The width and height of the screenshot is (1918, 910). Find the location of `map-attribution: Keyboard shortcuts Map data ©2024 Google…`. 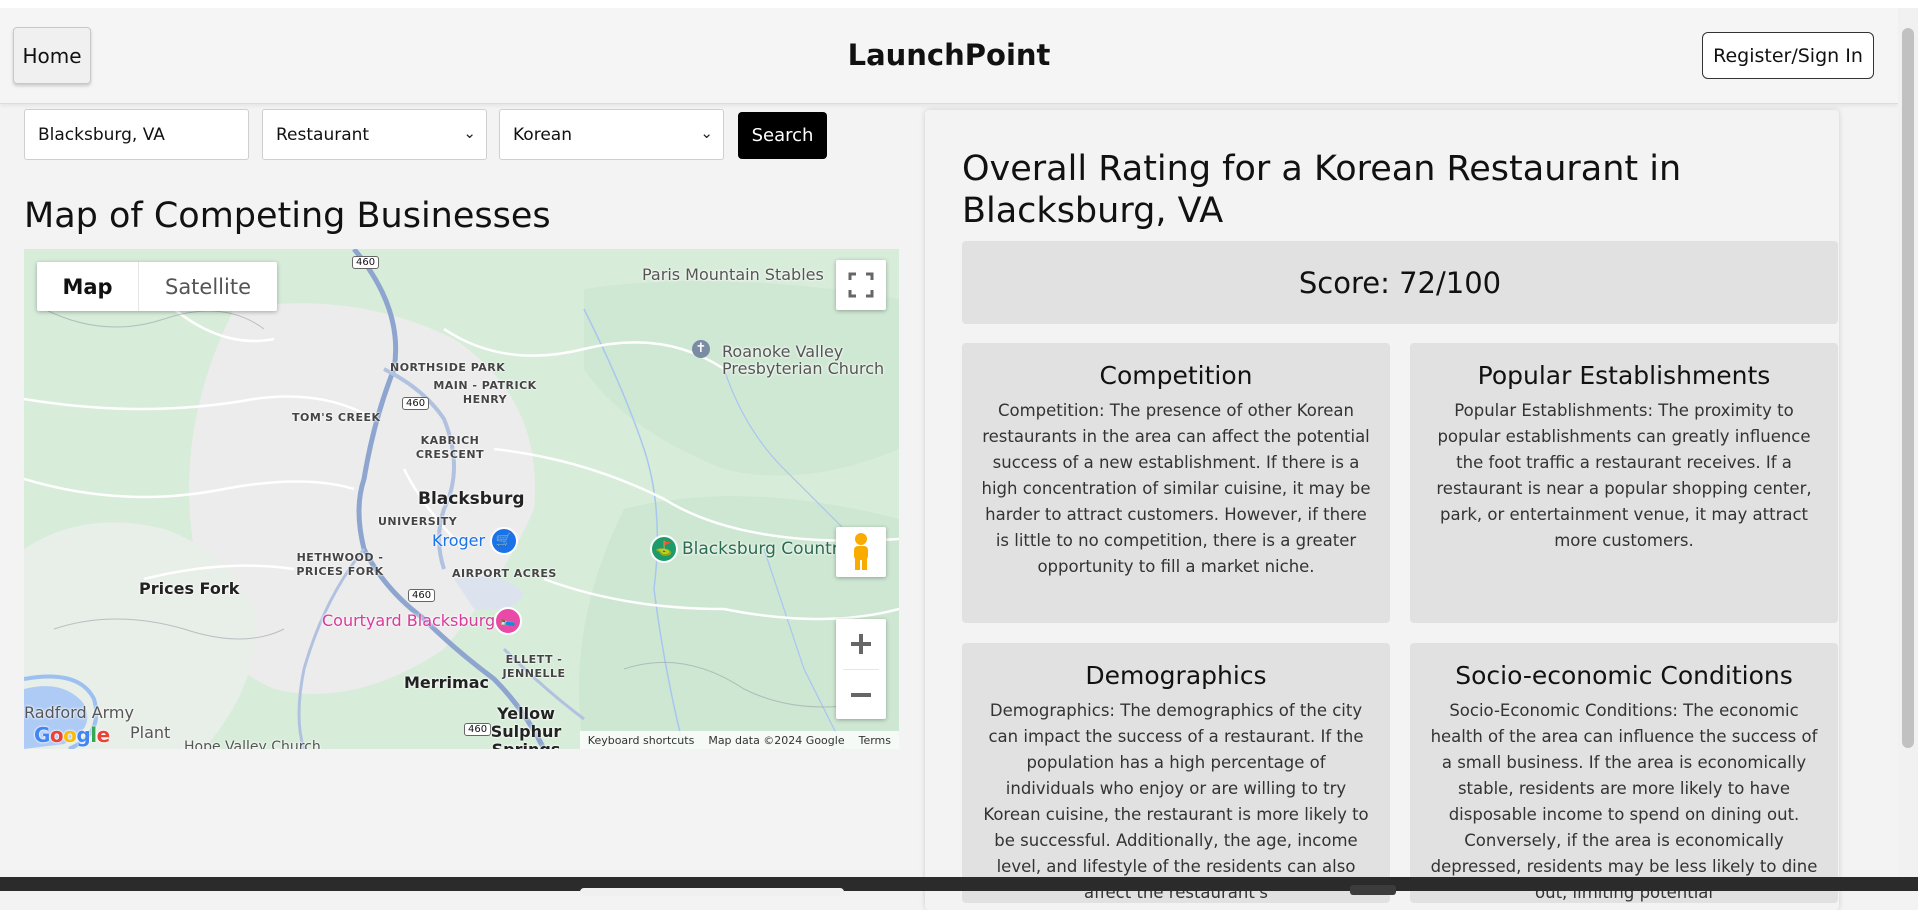

map-attribution: Keyboard shortcuts Map data ©2024 Google… is located at coordinates (739, 740).